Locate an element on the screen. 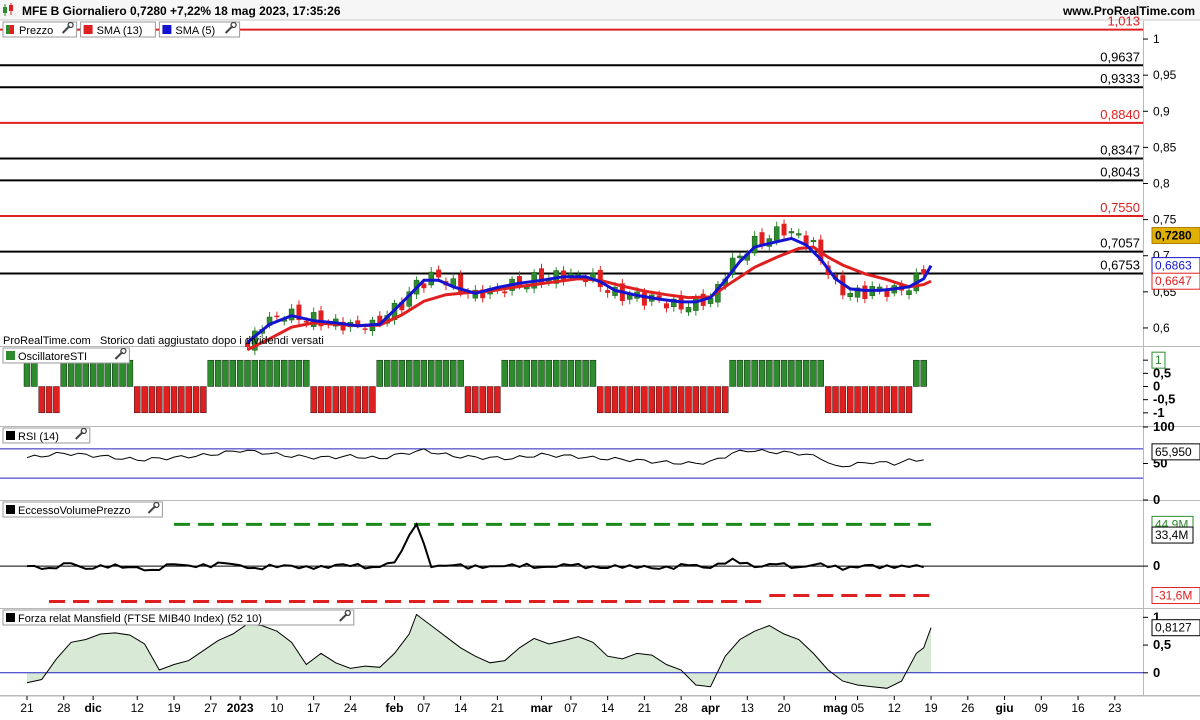 The image size is (1200, 720). x-tick-label: 12 is located at coordinates (895, 708).